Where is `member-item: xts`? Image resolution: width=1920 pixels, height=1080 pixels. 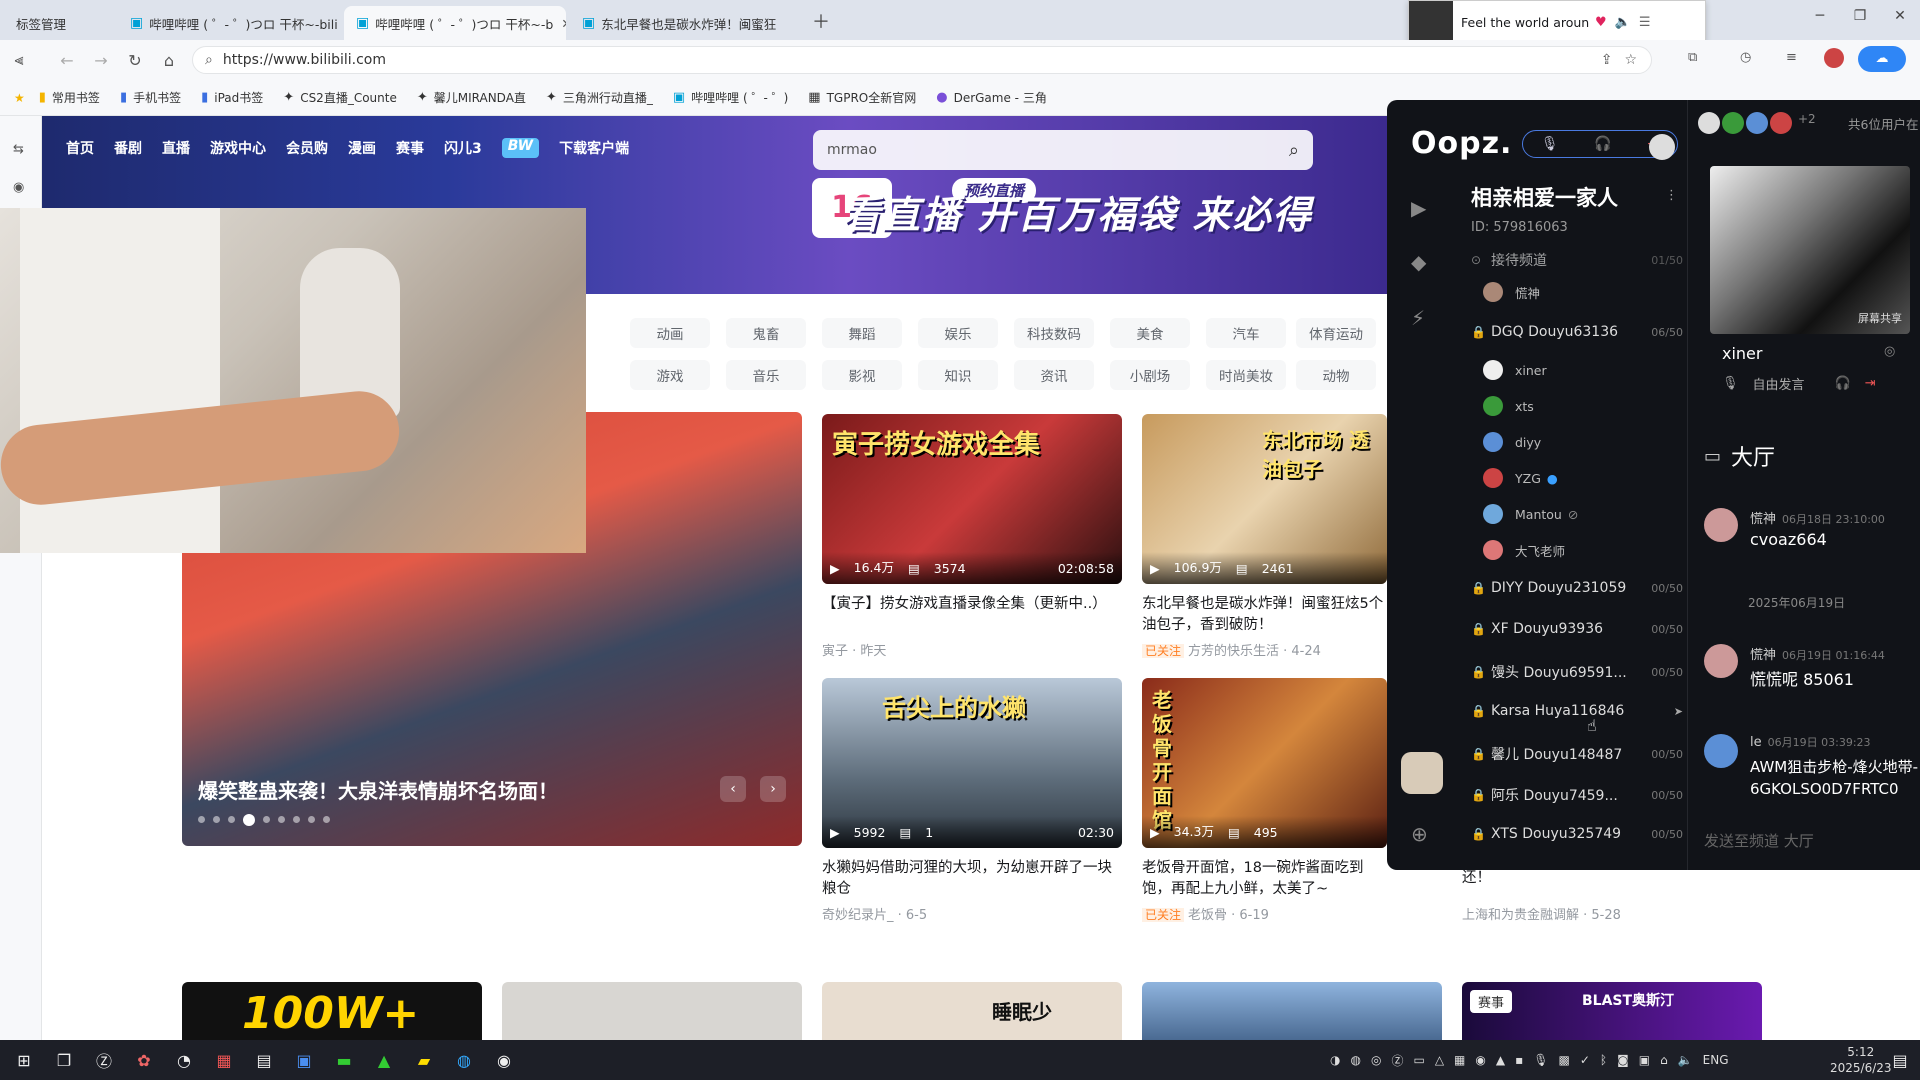 member-item: xts is located at coordinates (1508, 406).